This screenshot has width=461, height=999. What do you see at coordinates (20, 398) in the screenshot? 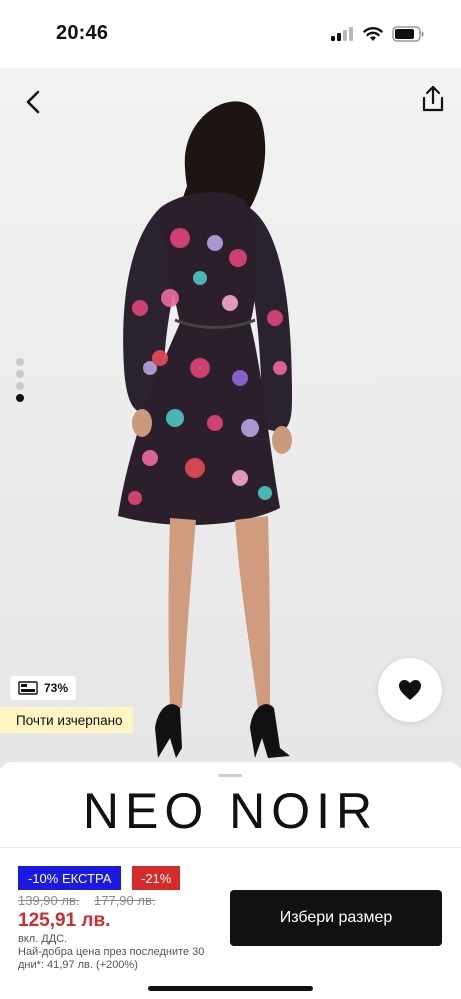
I see `carousel-dot-active` at bounding box center [20, 398].